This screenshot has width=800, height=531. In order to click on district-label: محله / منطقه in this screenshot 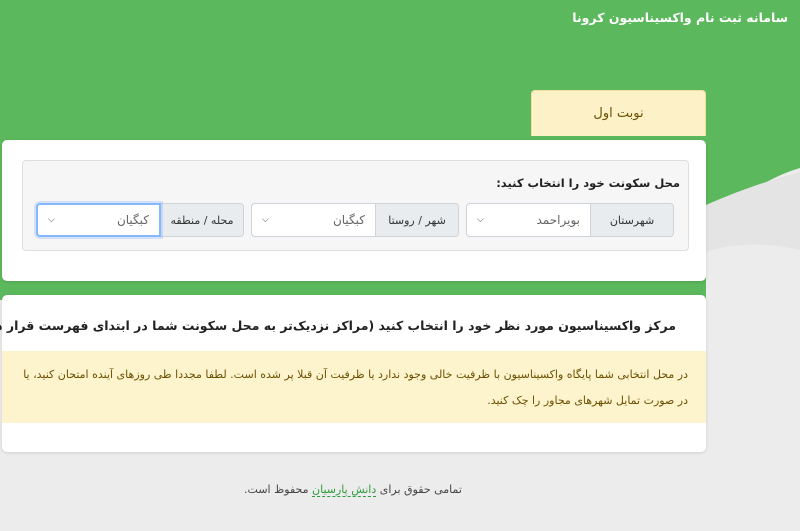, I will do `click(202, 220)`.